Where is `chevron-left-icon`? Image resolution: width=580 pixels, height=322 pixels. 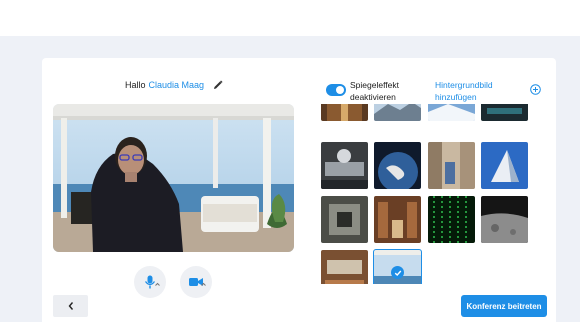
chevron-left-icon is located at coordinates (70, 306).